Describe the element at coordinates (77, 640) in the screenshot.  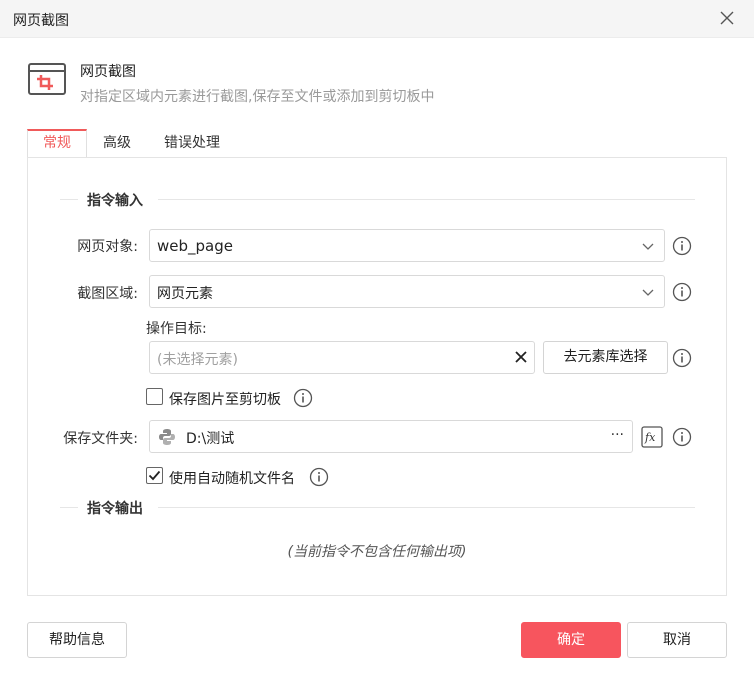
I see `help-button: 帮助信息` at that location.